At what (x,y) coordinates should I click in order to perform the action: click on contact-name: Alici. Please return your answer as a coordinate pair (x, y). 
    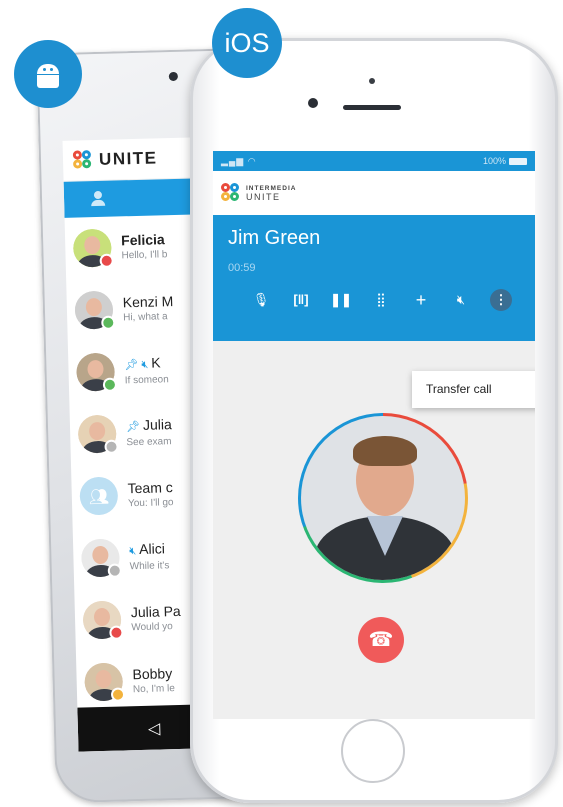
    Looking at the image, I should click on (152, 549).